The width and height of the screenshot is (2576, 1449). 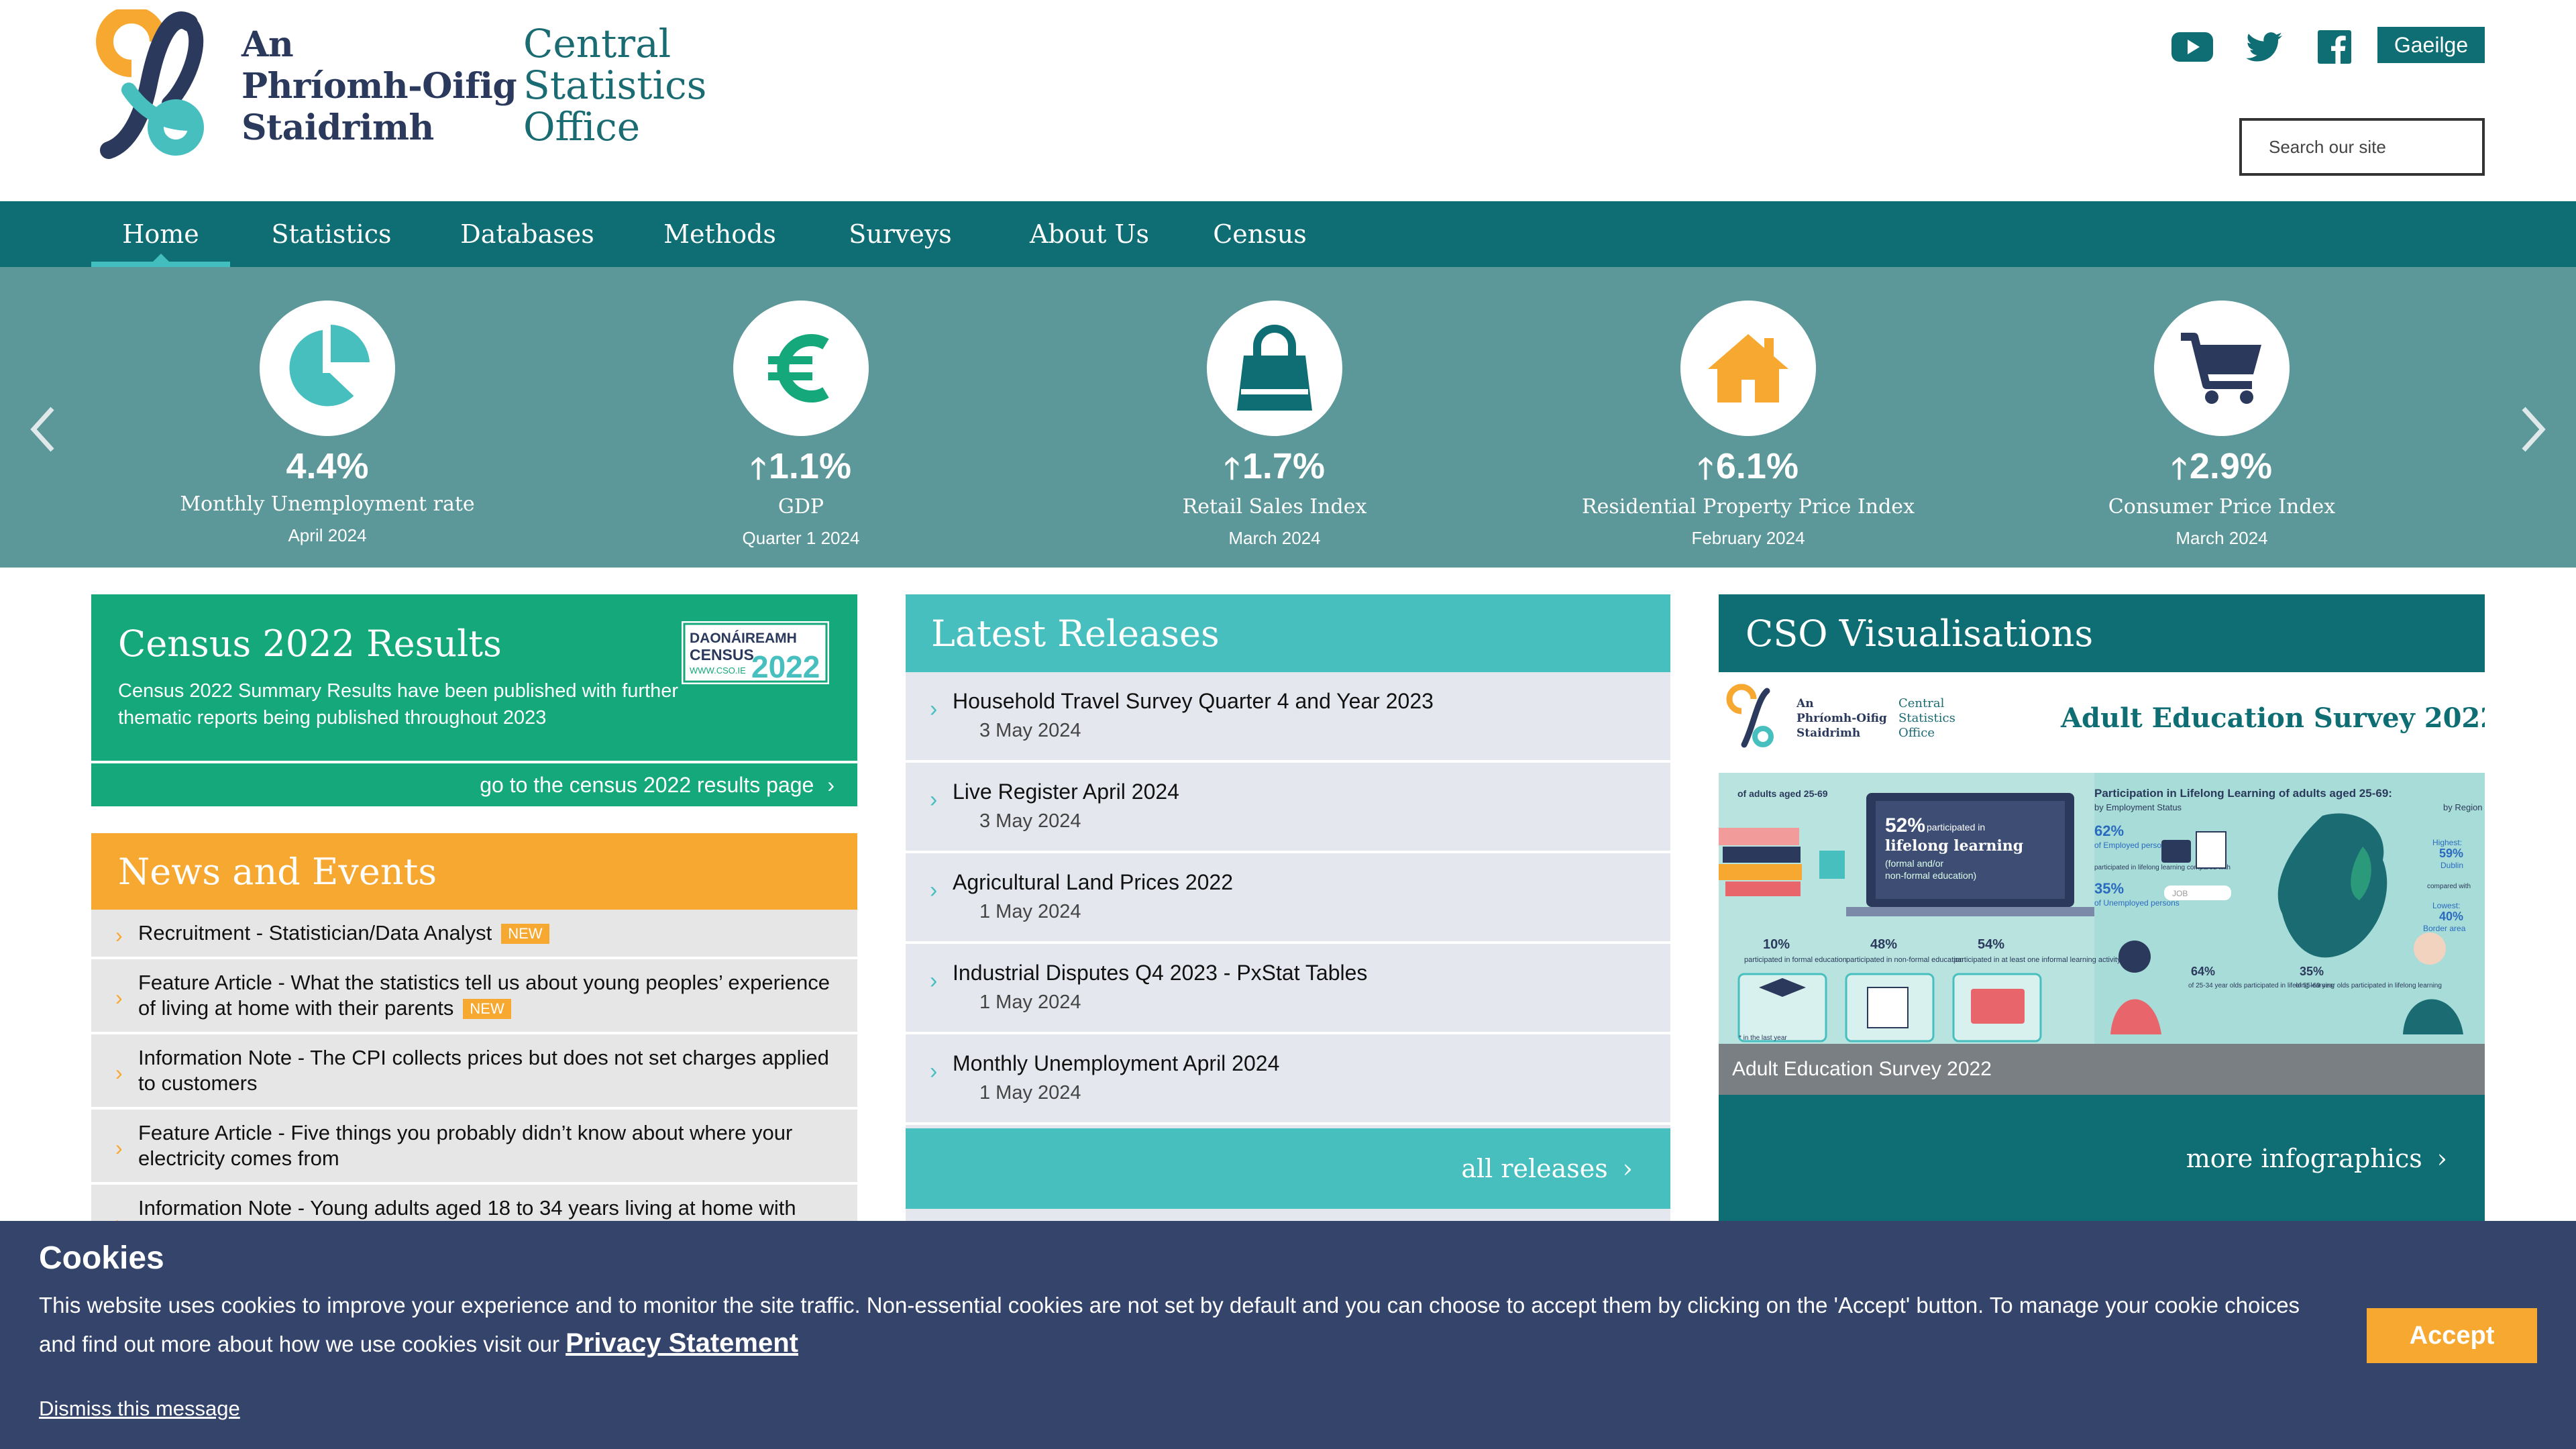 I want to click on infographic-logo-en1: Central, so click(x=1921, y=703).